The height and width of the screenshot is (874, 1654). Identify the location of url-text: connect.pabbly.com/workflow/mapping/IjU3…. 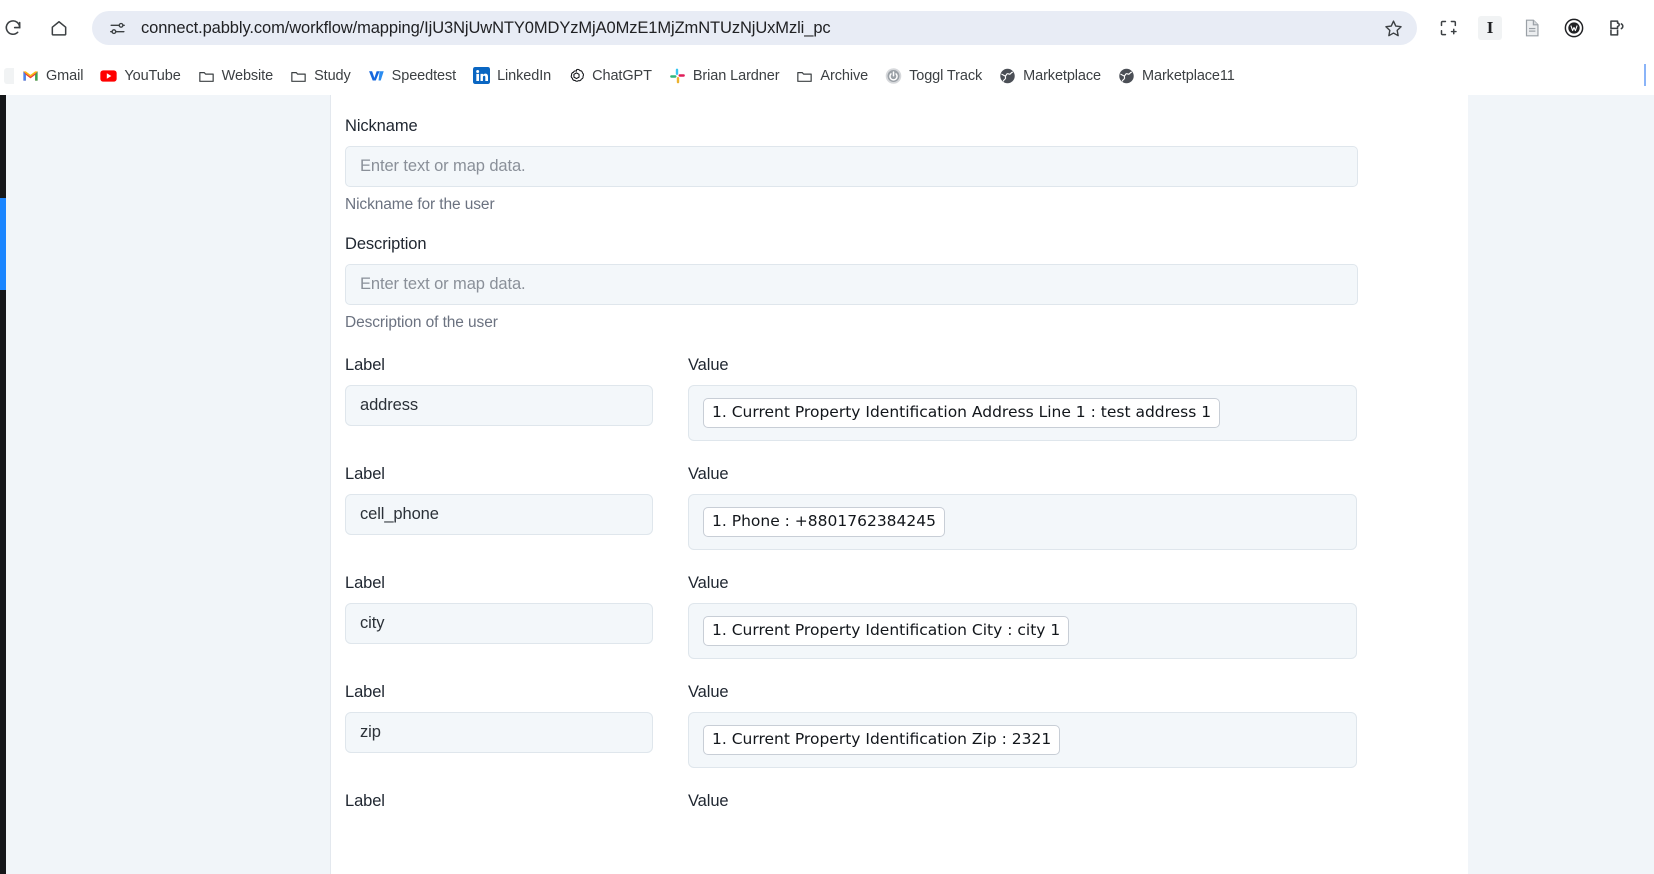
(751, 28).